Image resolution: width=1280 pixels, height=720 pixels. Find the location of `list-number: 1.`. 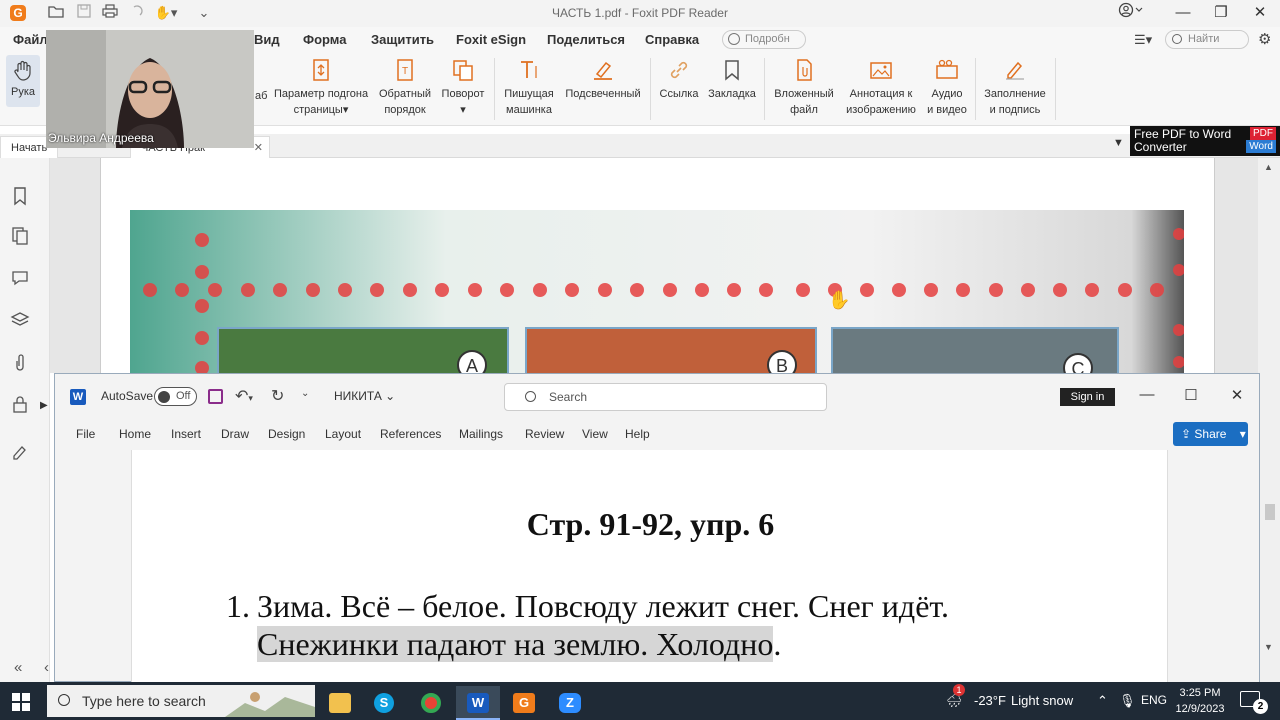

list-number: 1. is located at coordinates (238, 606).